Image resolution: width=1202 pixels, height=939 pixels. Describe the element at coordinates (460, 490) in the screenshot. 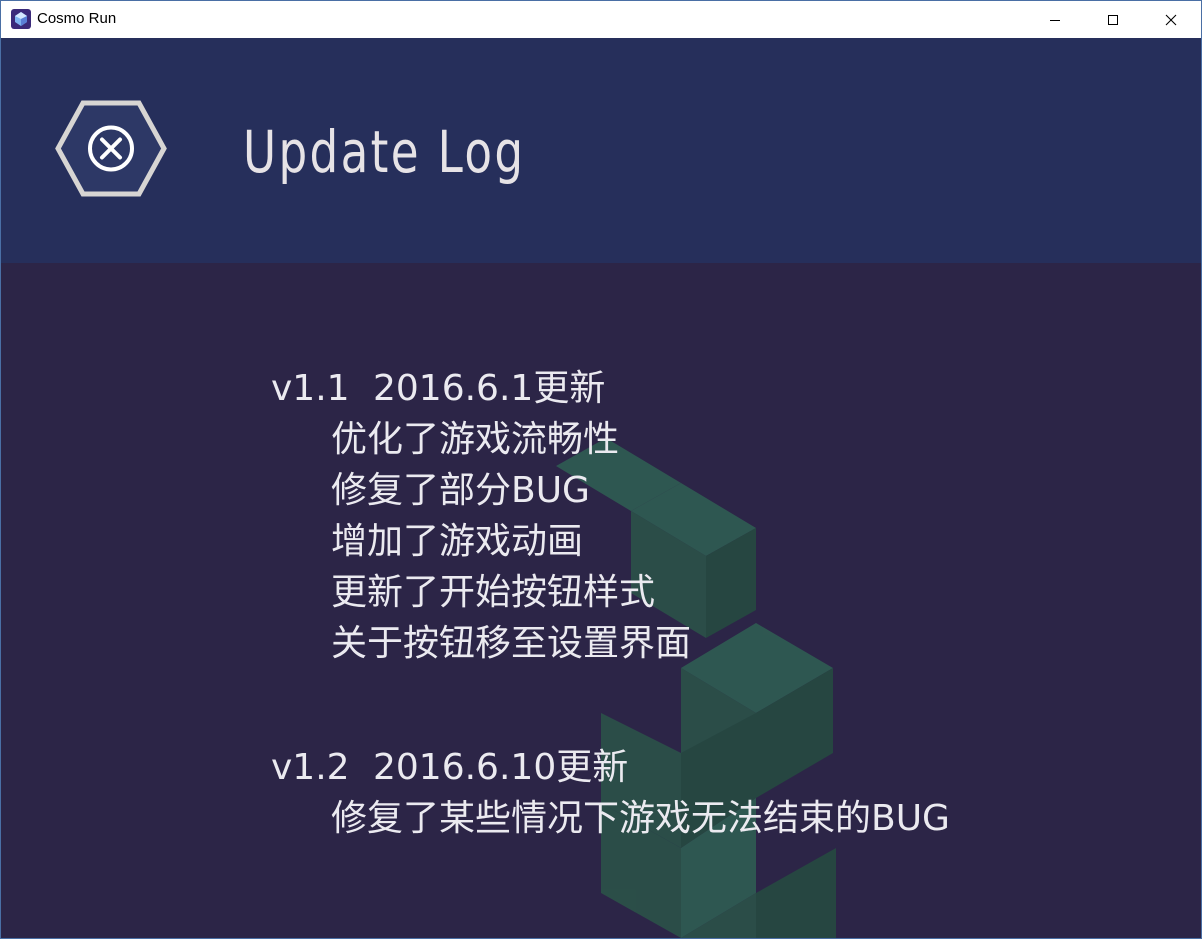

I see `change-item: 修复了部分BUG` at that location.